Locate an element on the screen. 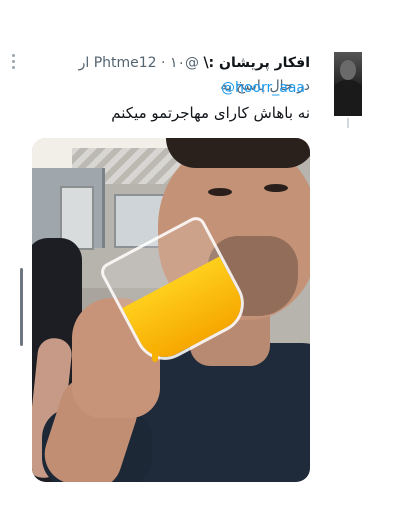 This screenshot has height=510, width=400. user-avatar is located at coordinates (348, 84).